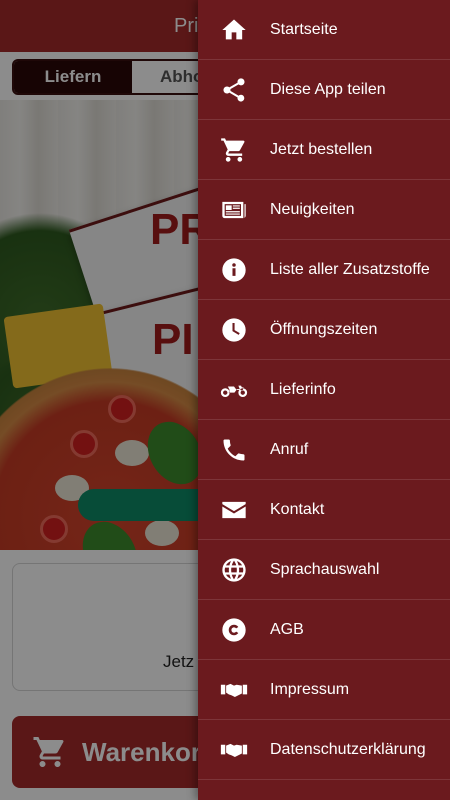  Describe the element at coordinates (234, 630) in the screenshot. I see `copyright-icon` at that location.